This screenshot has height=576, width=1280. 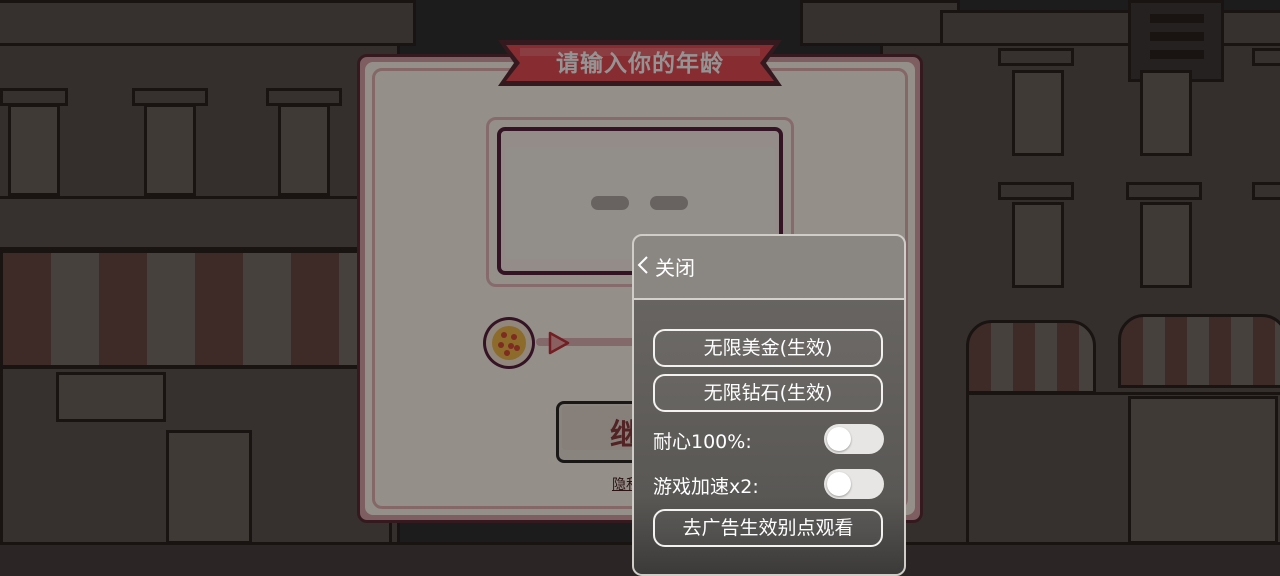 I want to click on remove-ads-button: 去广告生效别点观看, so click(x=768, y=528).